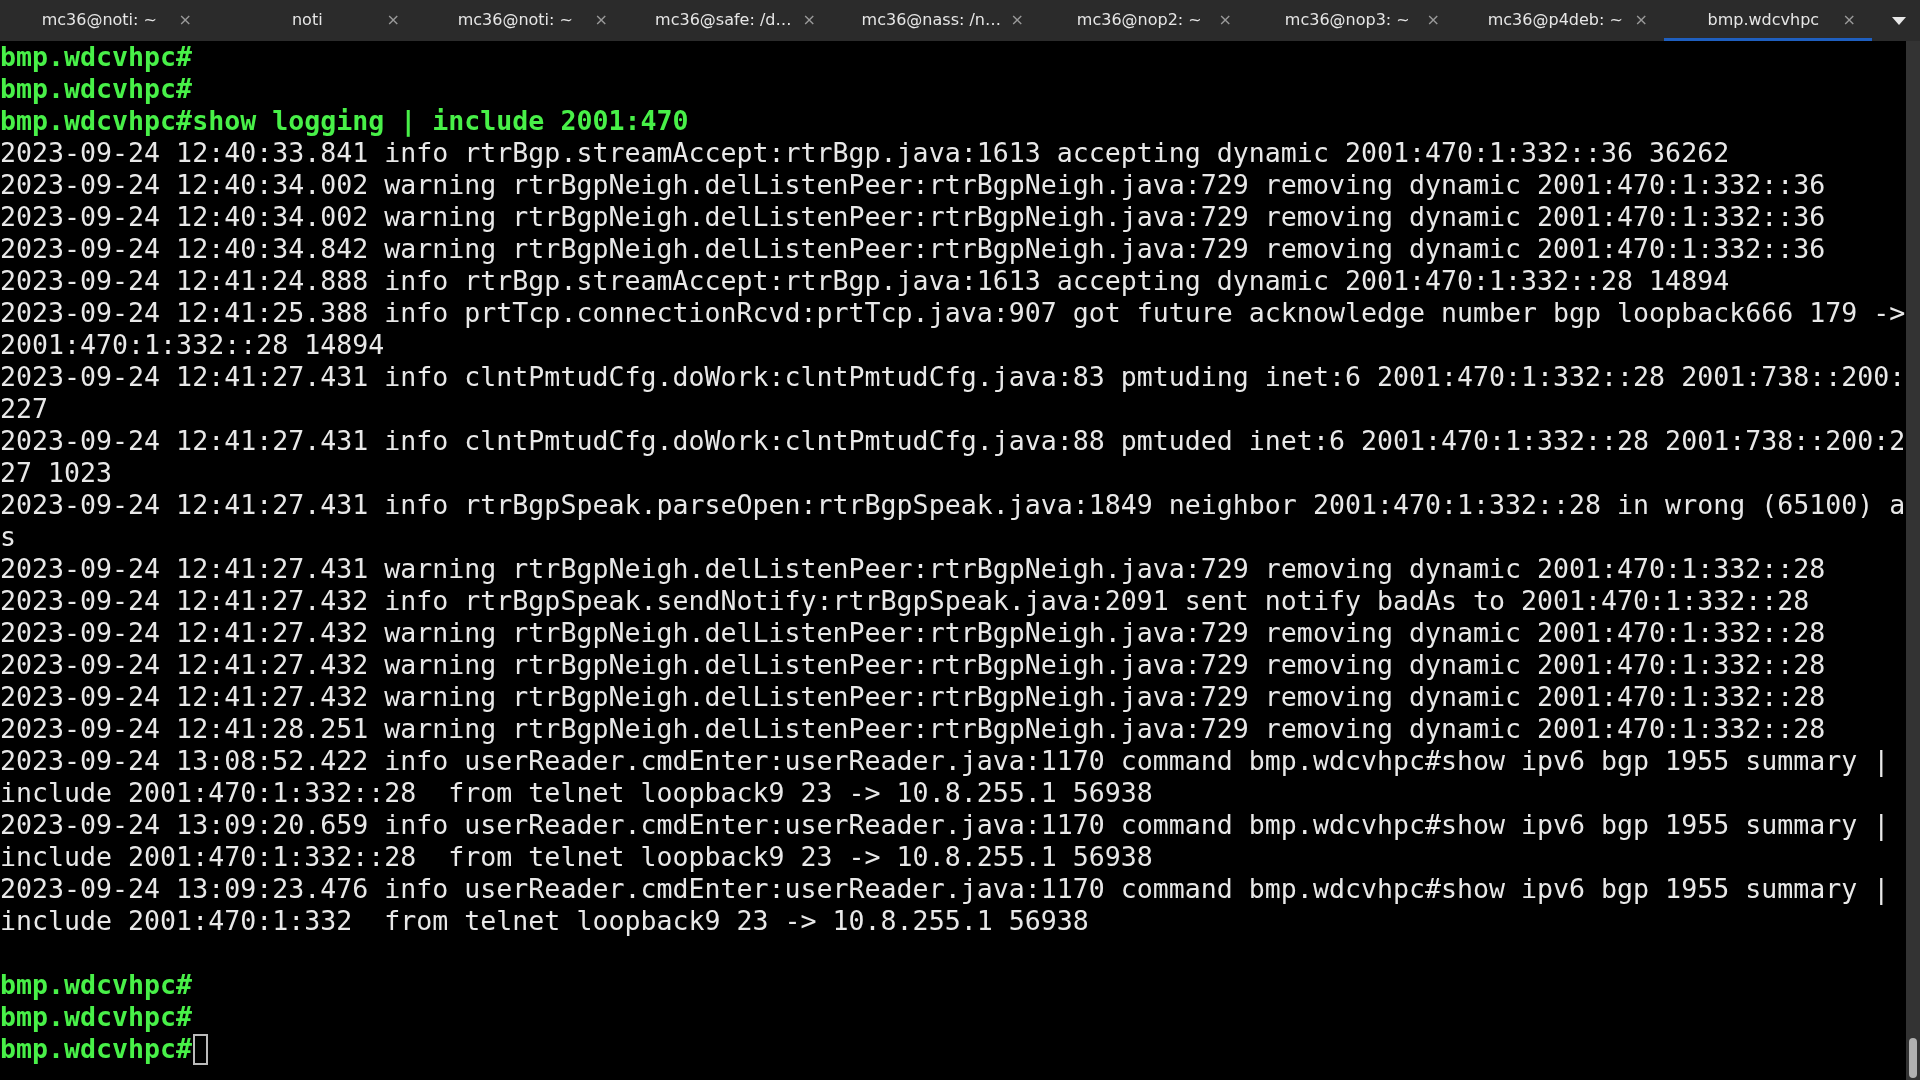  I want to click on terminal-tab: bmp.wdcvhpc ×, so click(1768, 20).